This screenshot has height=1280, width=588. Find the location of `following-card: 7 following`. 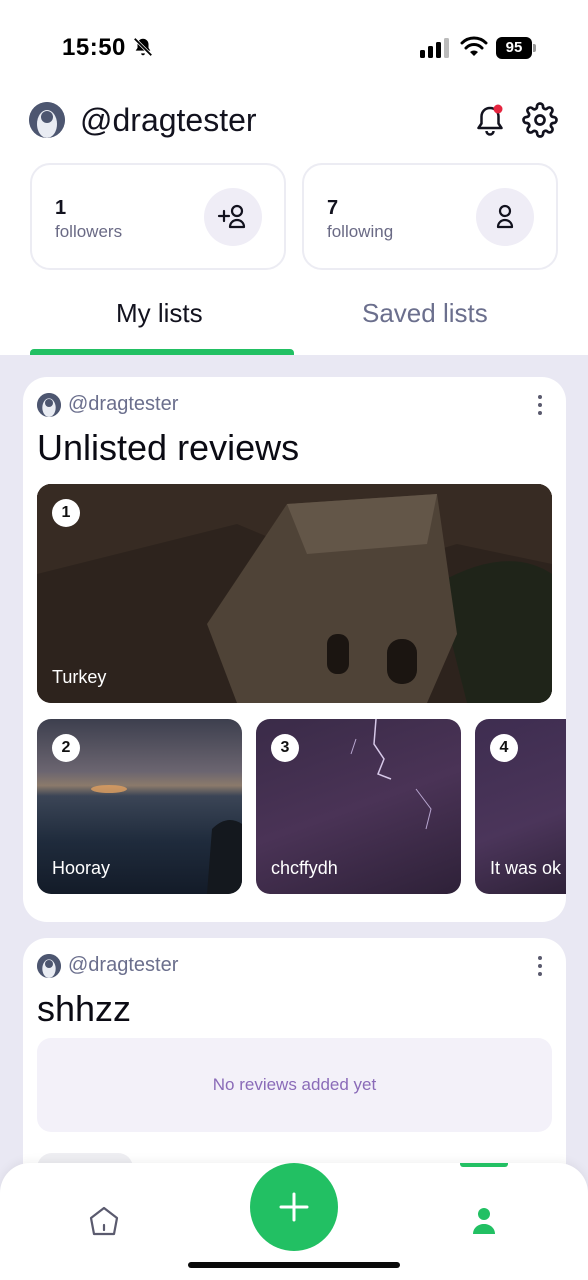

following-card: 7 following is located at coordinates (430, 216).